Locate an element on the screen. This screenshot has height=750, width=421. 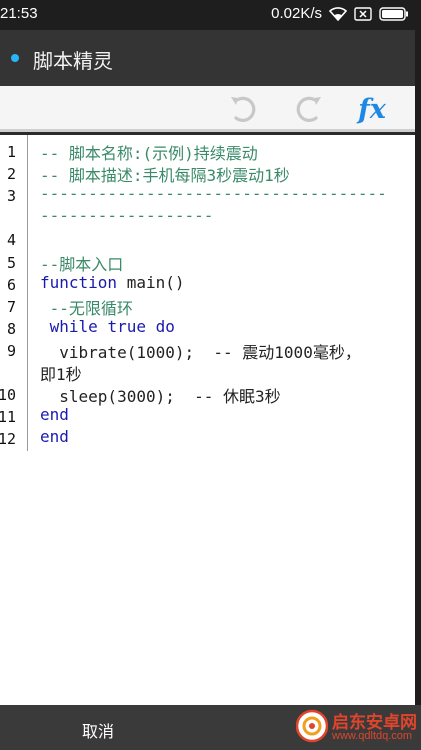
function-button: fx is located at coordinates (372, 109).